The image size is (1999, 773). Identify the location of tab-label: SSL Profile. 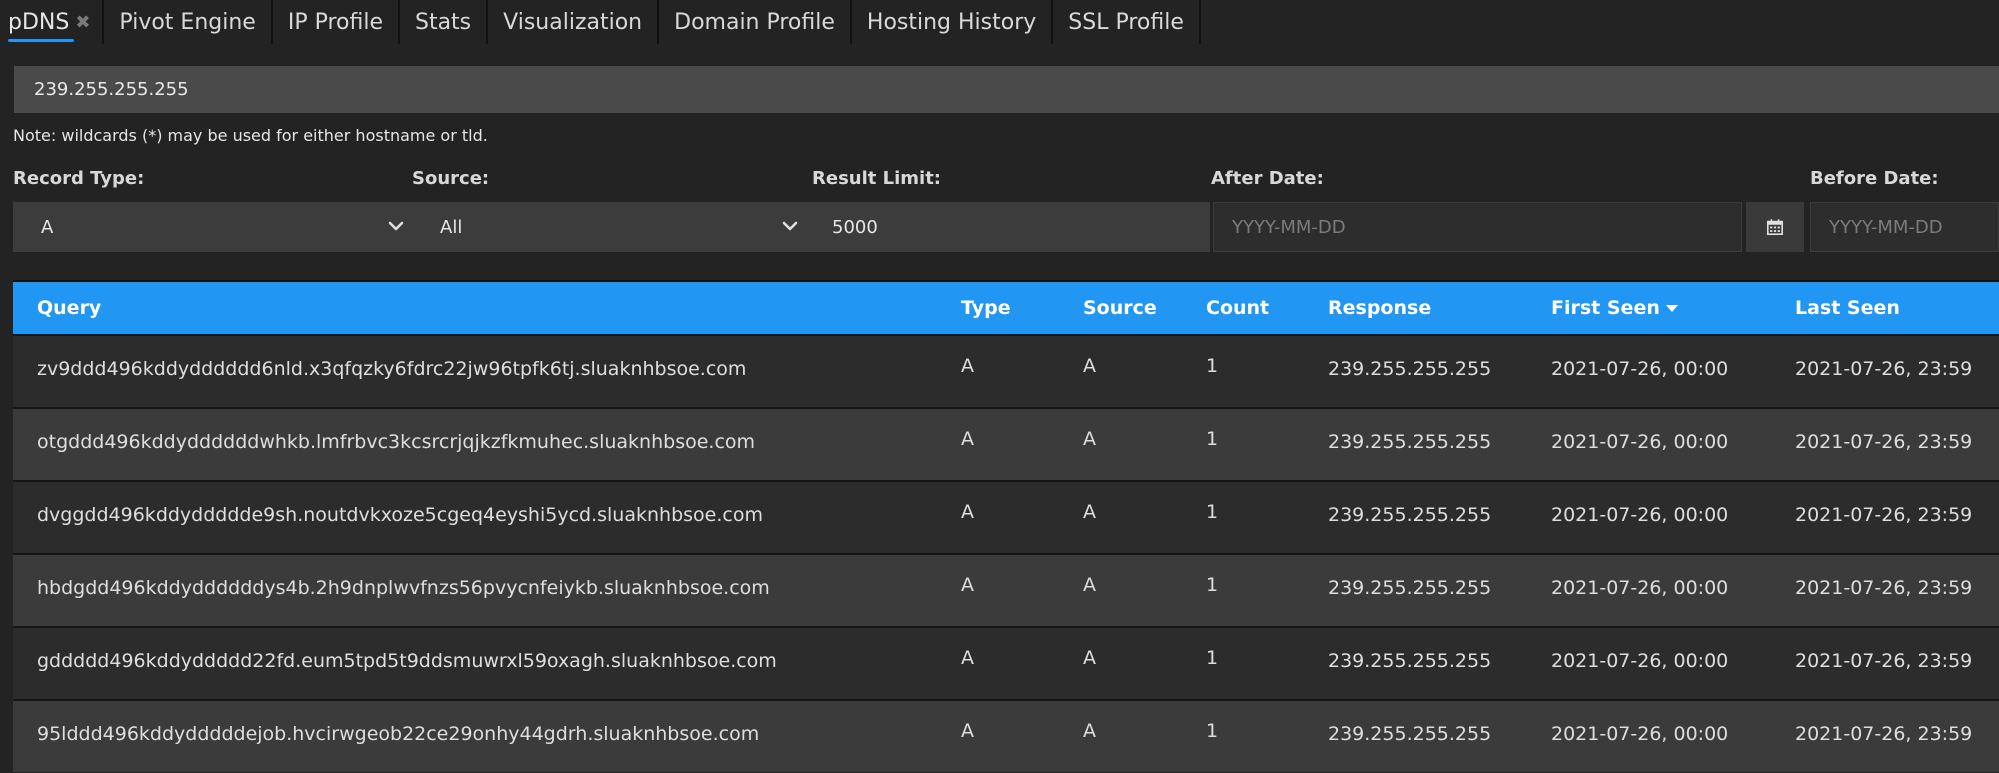
(1126, 22).